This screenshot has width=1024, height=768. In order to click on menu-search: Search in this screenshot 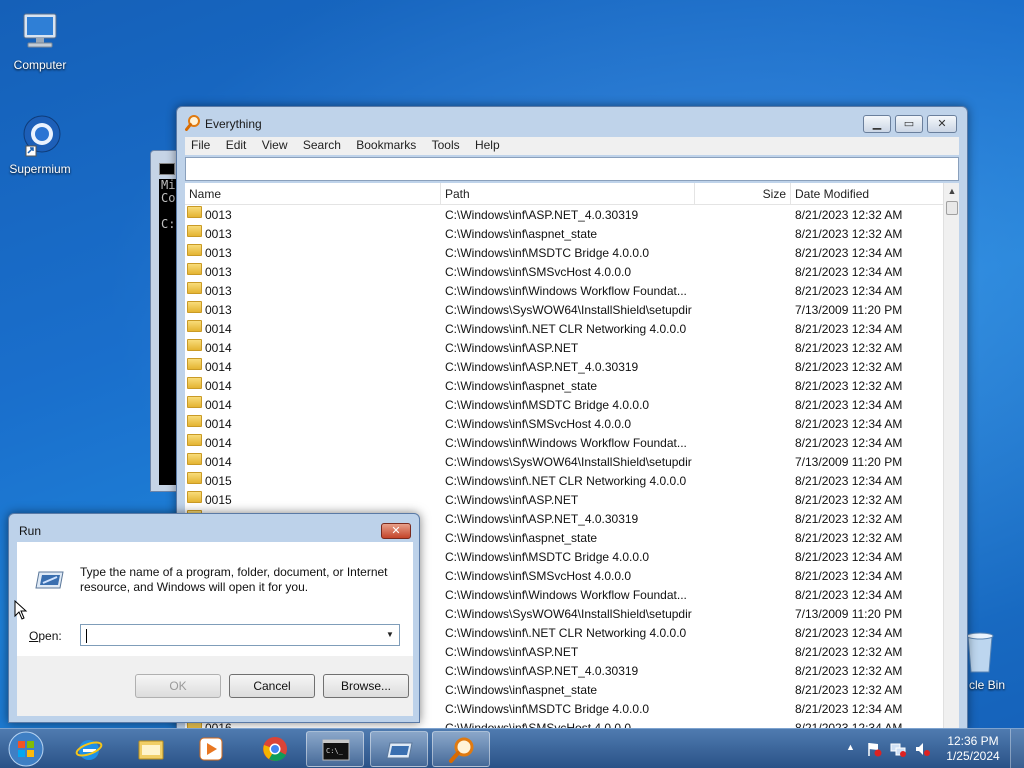, I will do `click(322, 145)`.